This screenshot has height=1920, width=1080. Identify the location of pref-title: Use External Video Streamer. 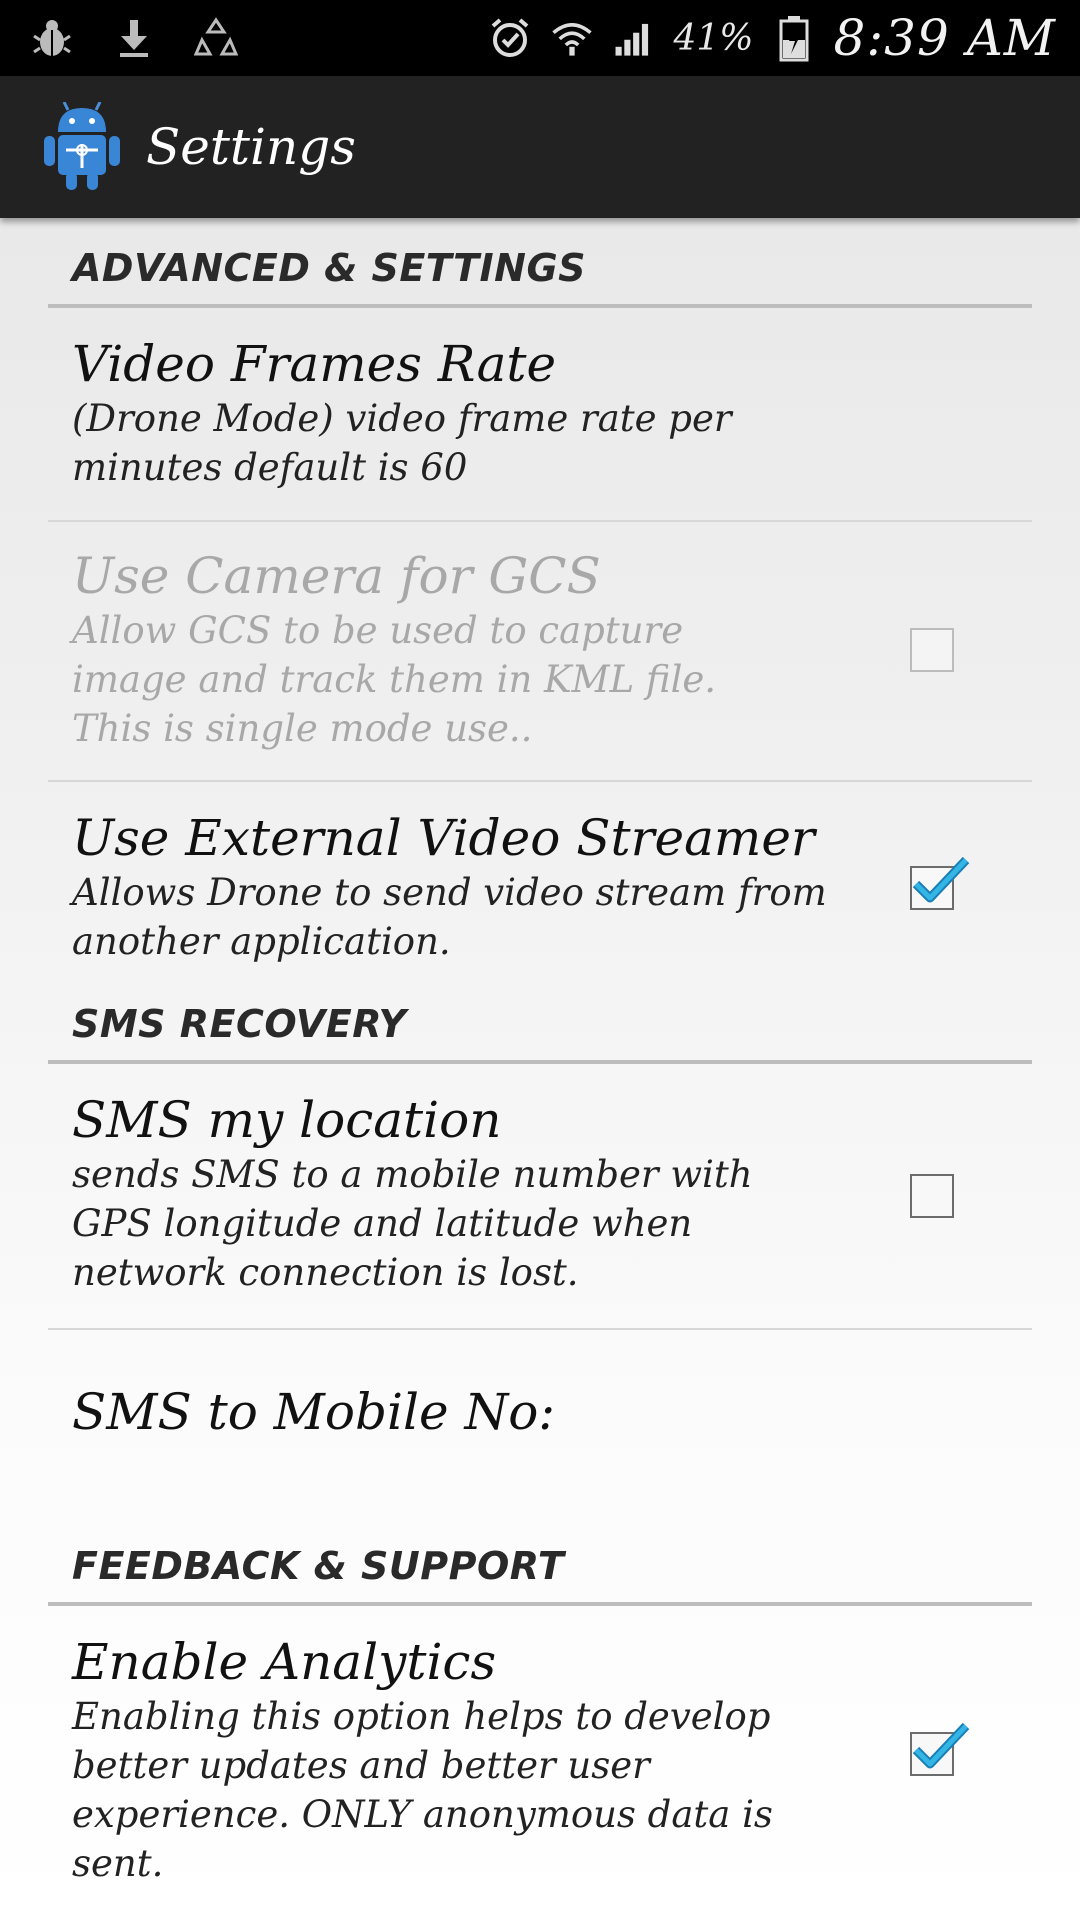
(443, 838).